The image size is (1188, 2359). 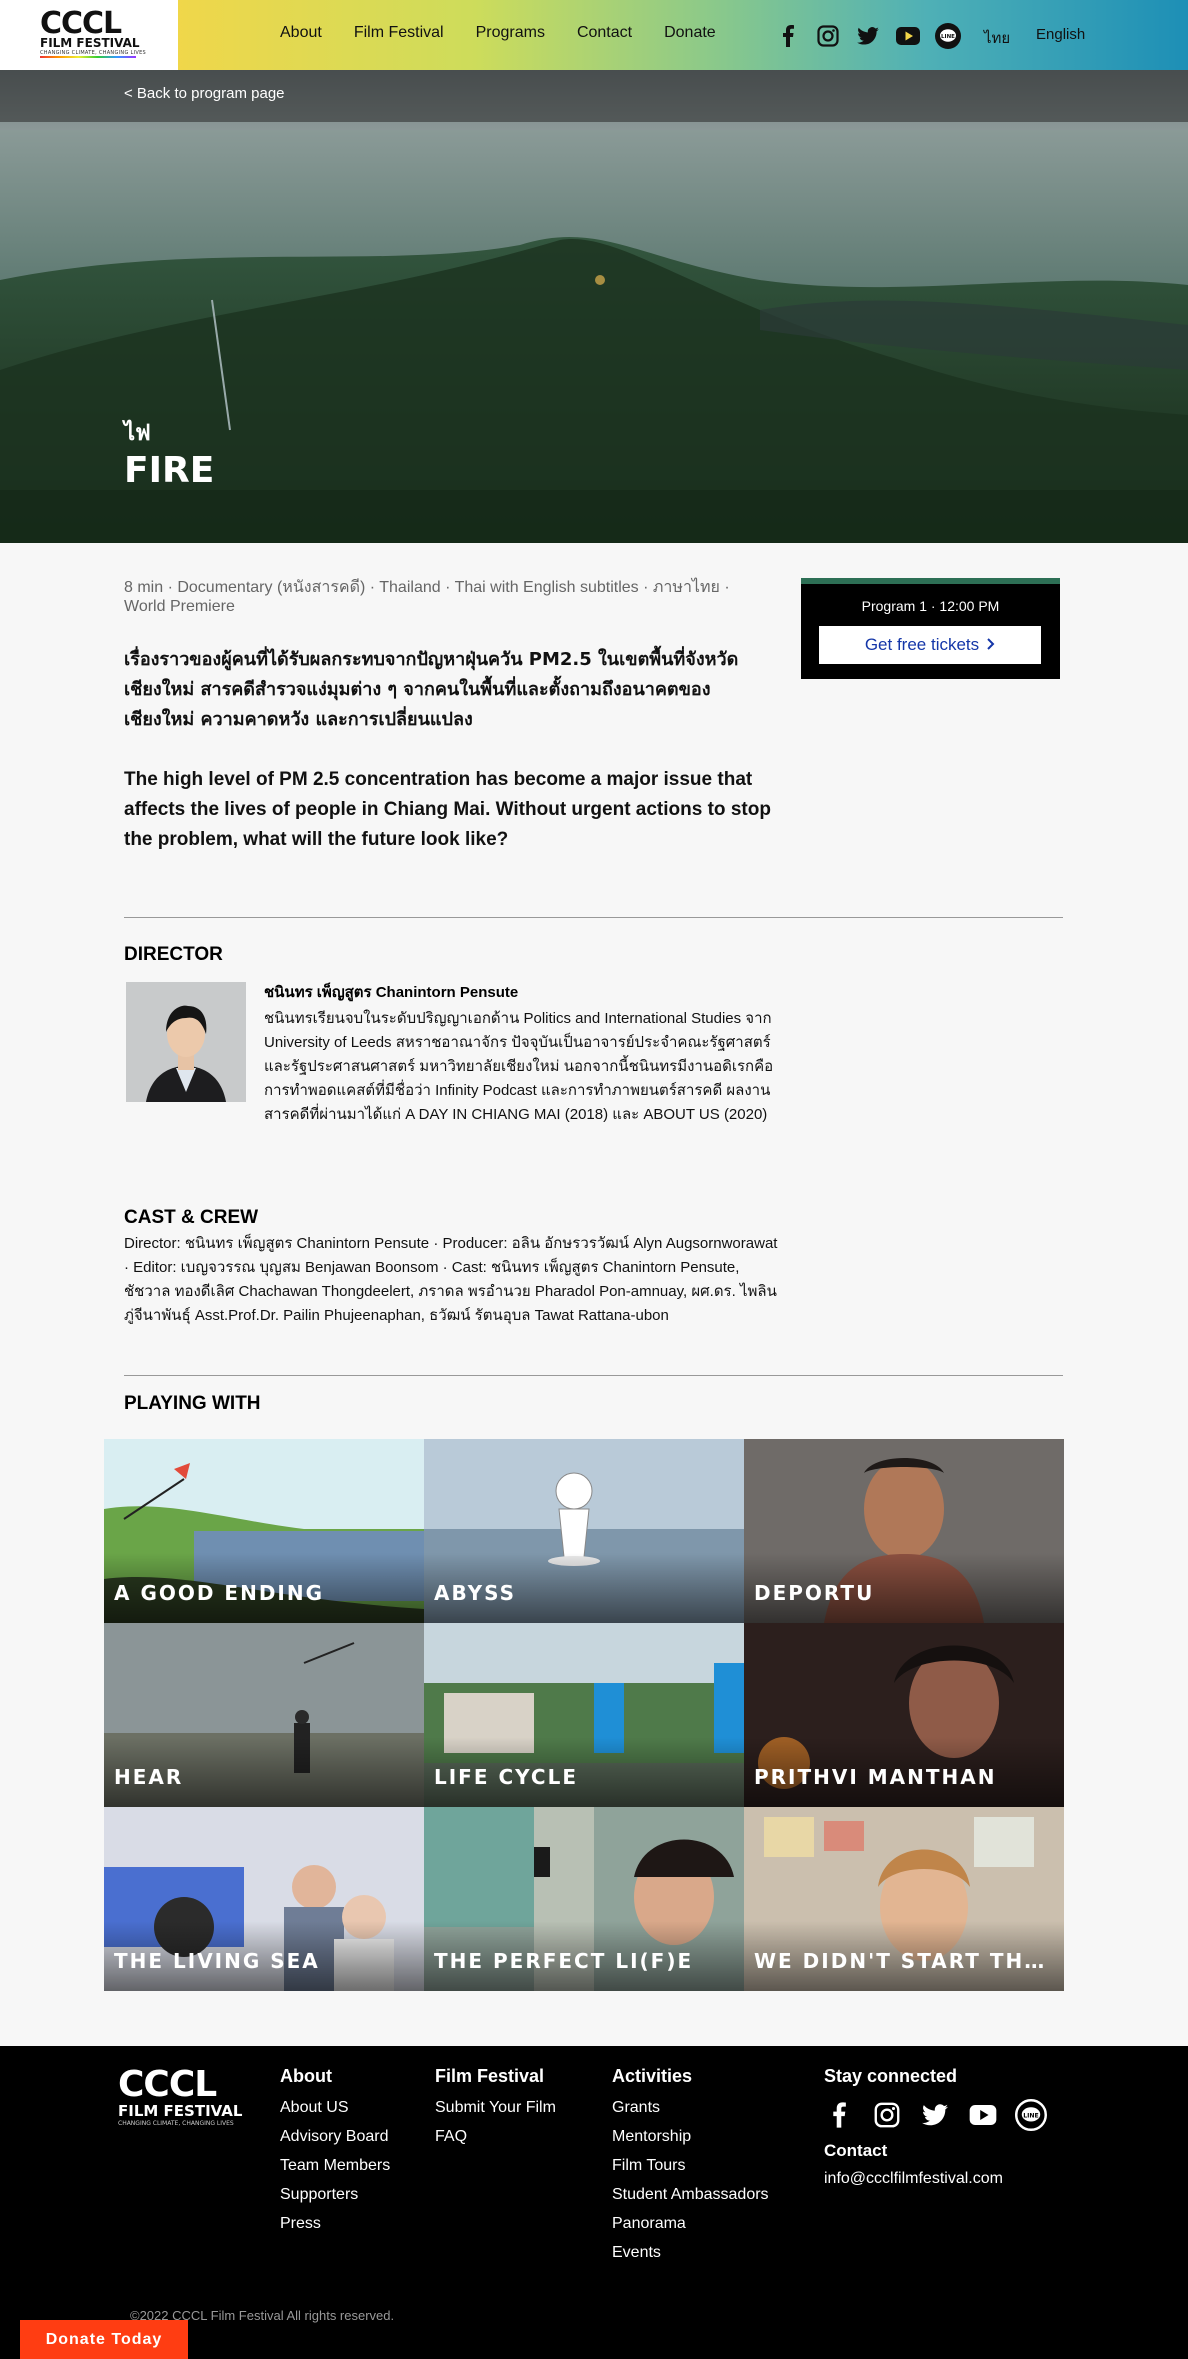 I want to click on film-title: FIRE, so click(x=169, y=470).